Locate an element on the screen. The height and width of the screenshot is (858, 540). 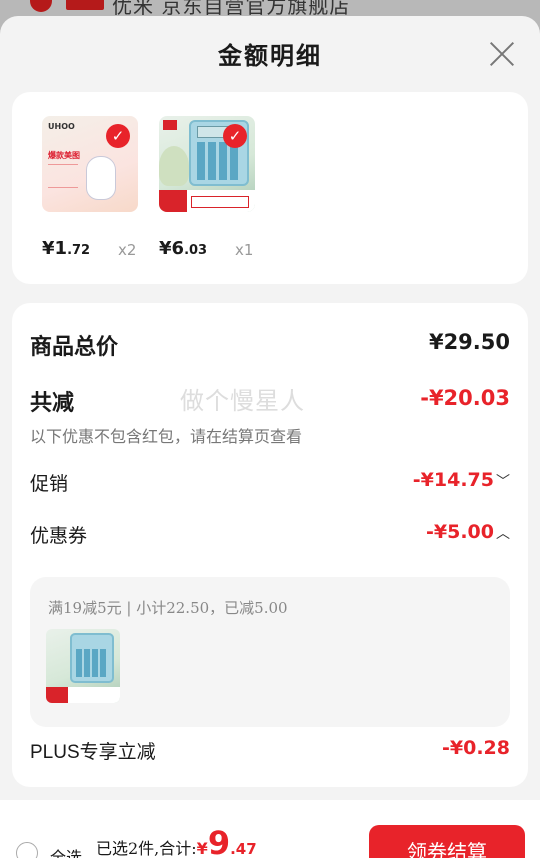
summary-total-integer: 9 is located at coordinates (219, 841).